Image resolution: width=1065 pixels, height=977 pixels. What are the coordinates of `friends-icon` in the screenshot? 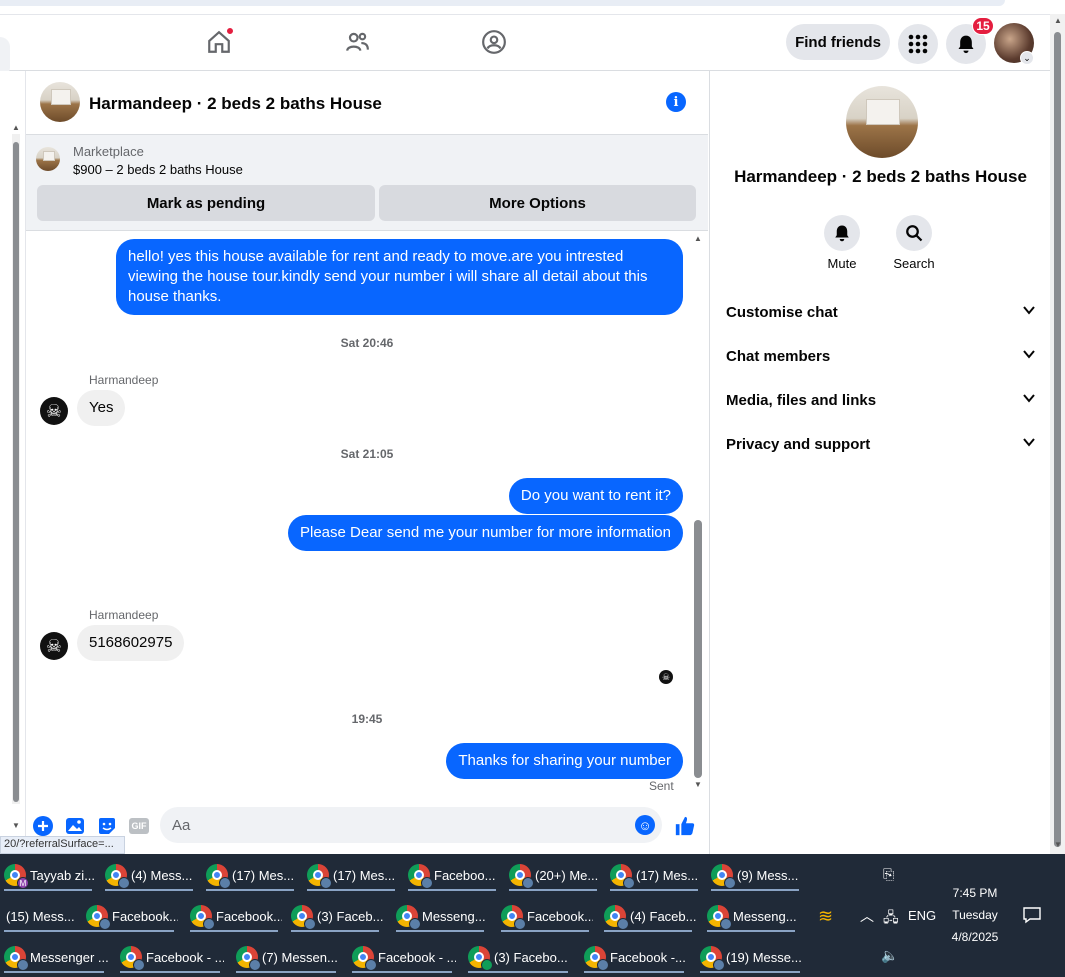 It's located at (357, 42).